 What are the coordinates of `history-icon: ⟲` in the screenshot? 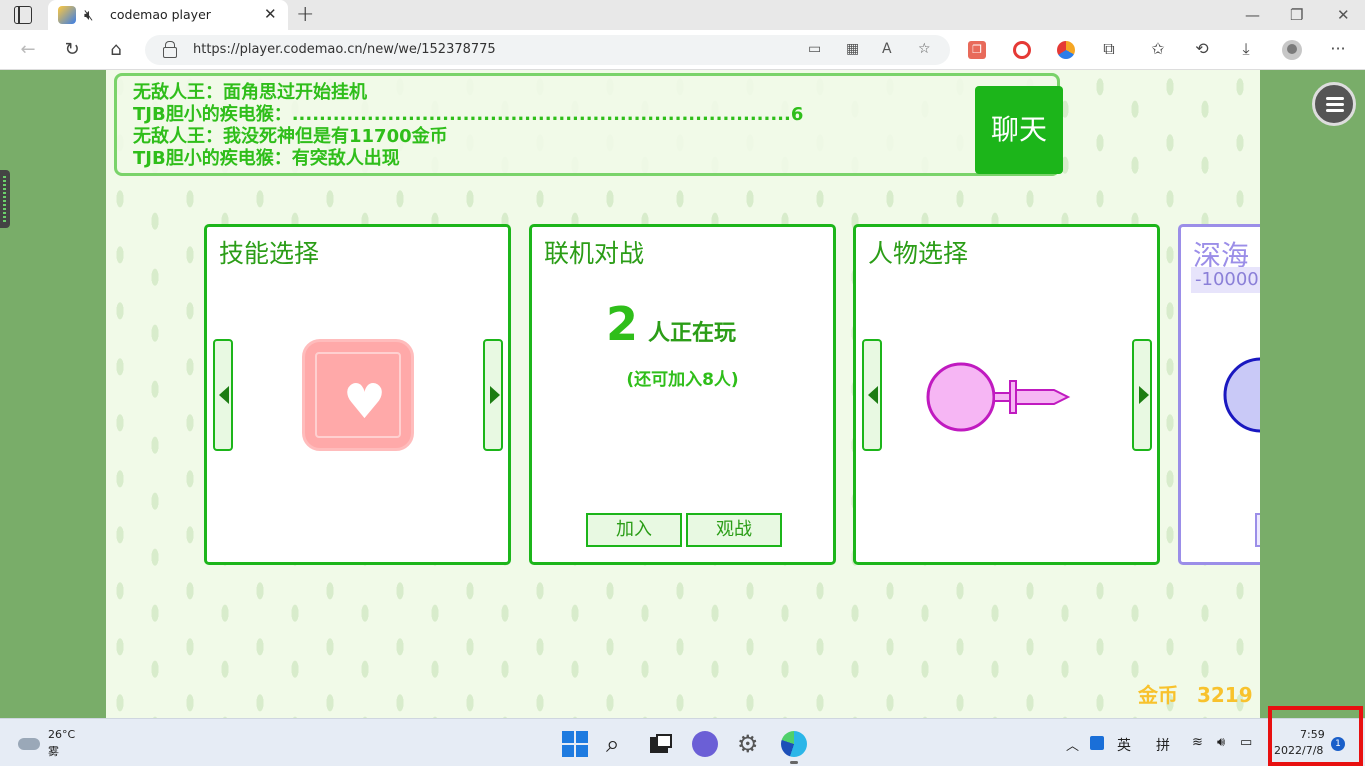 It's located at (1202, 48).